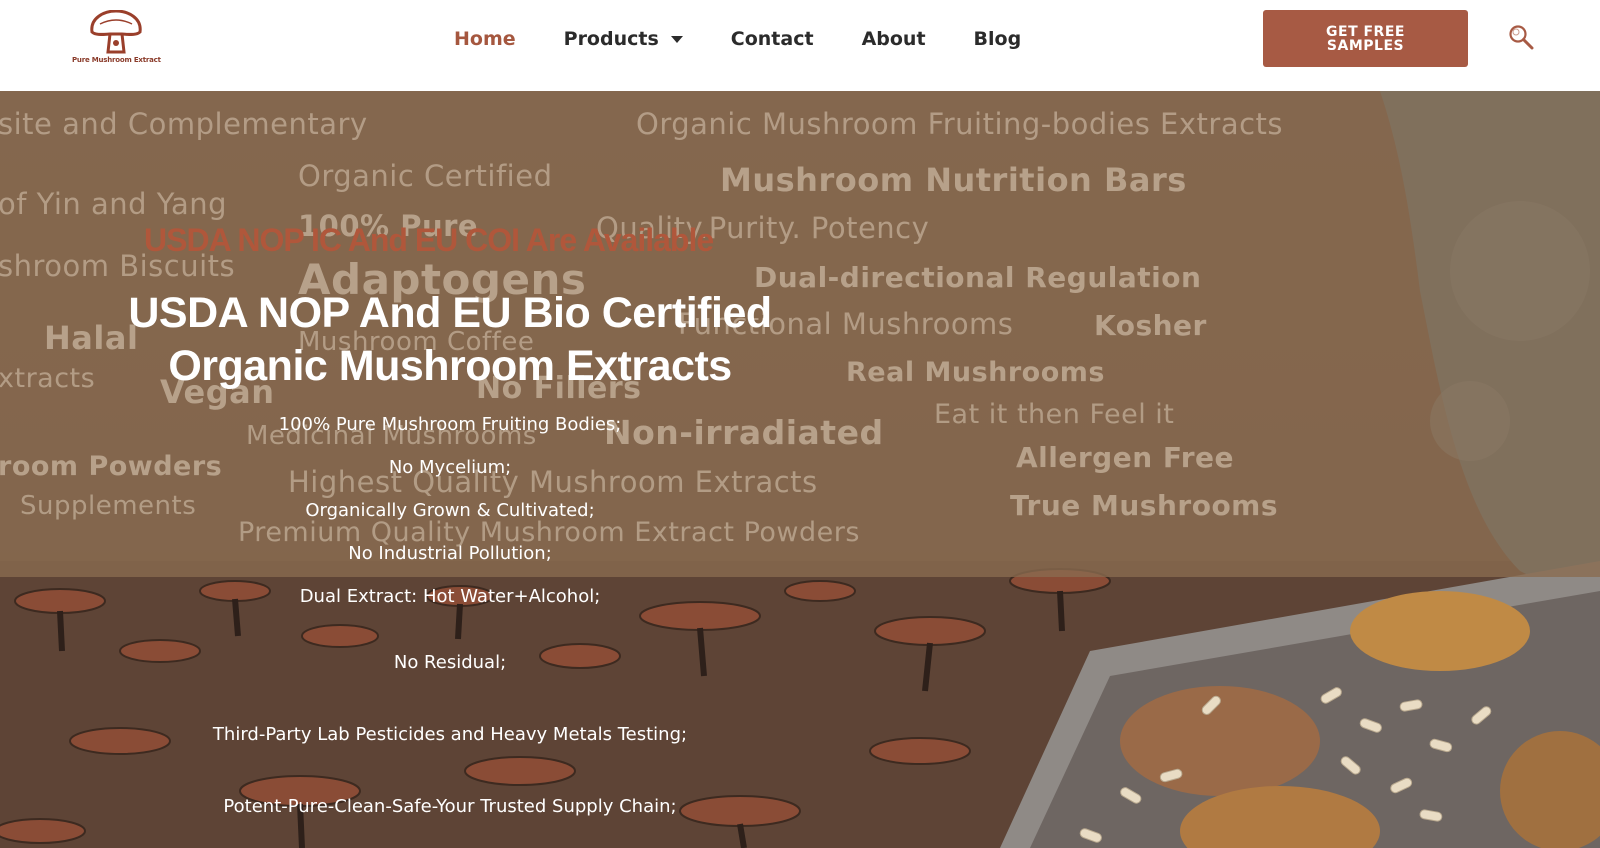 Image resolution: width=1600 pixels, height=848 pixels. Describe the element at coordinates (450, 553) in the screenshot. I see `feature-item: No Industrial Pollution;` at that location.